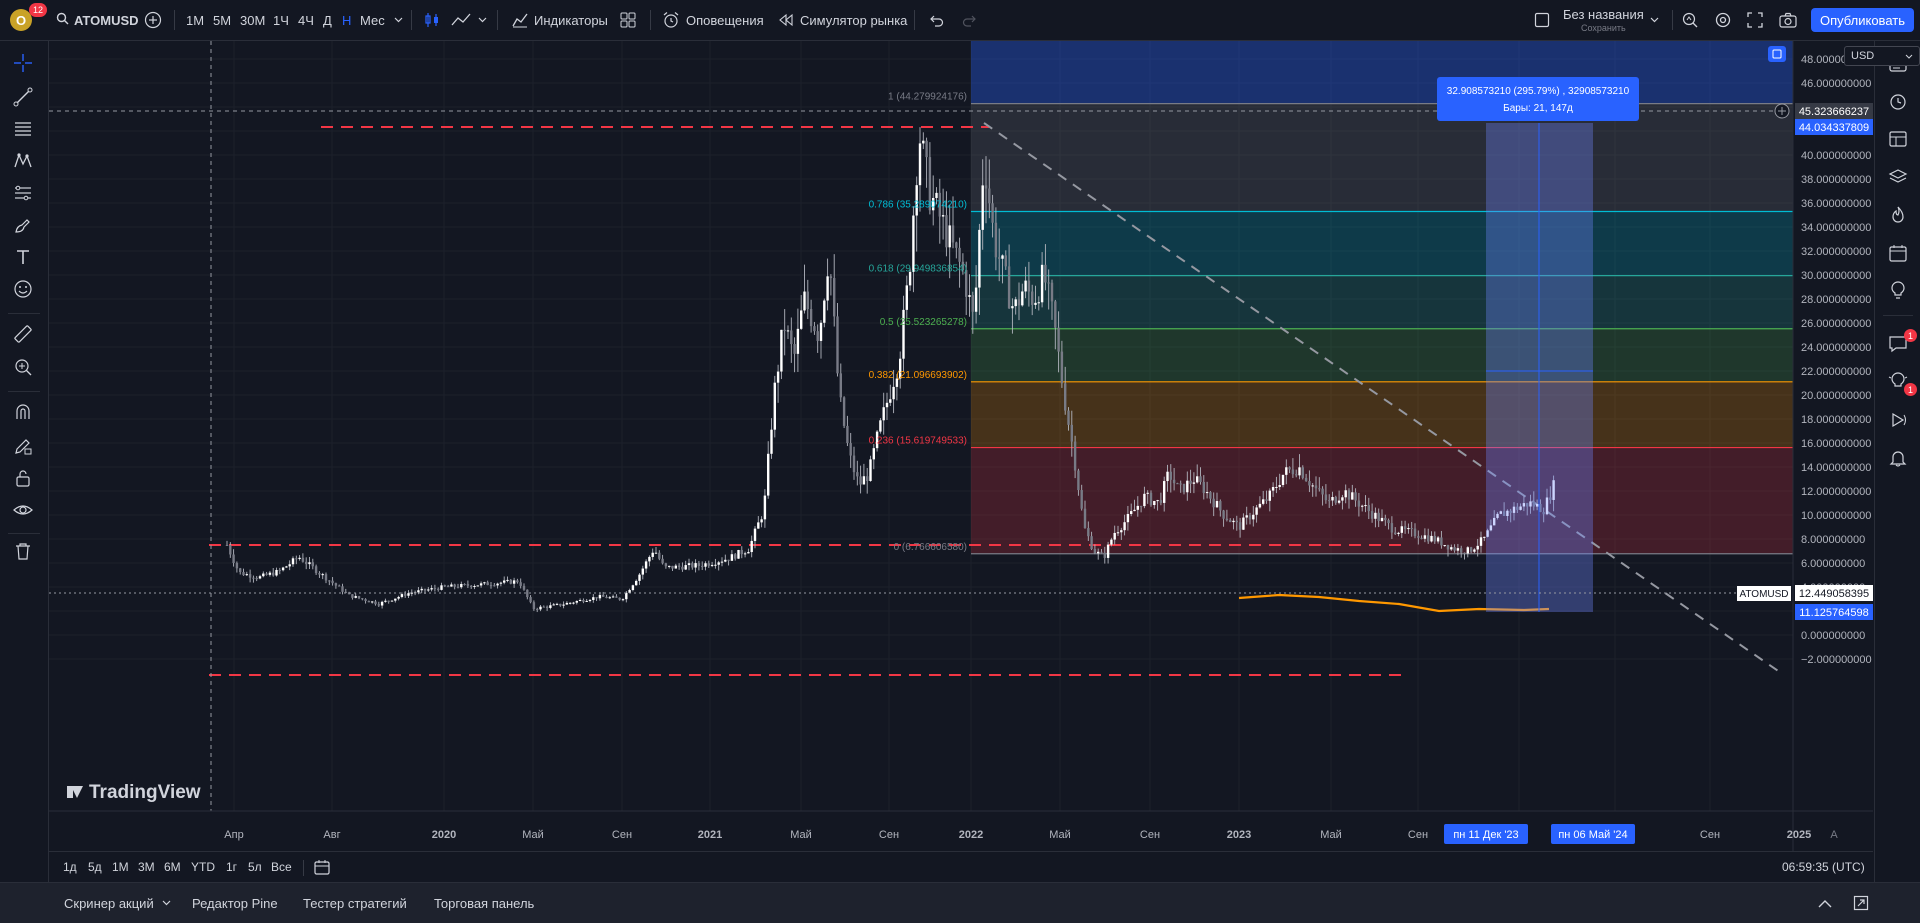  I want to click on object-tree-button, so click(1898, 177).